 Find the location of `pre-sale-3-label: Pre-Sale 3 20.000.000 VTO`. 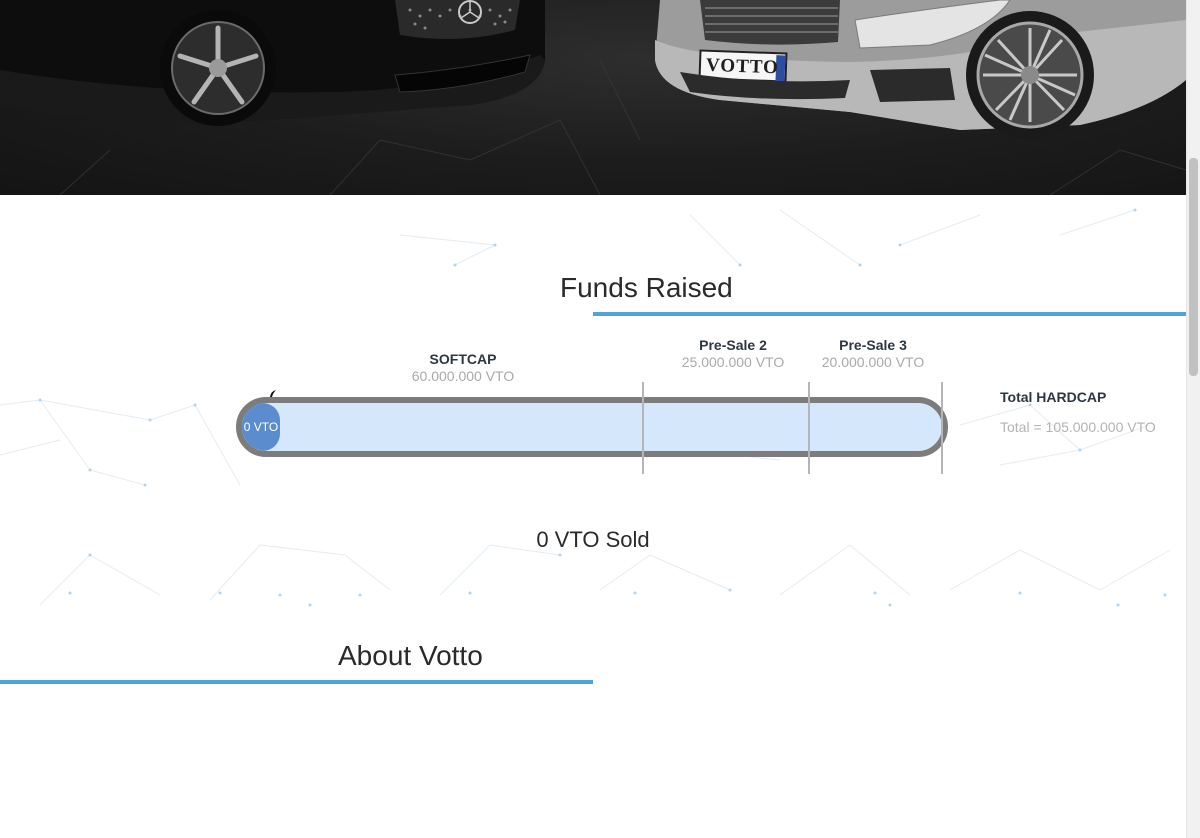

pre-sale-3-label: Pre-Sale 3 20.000.000 VTO is located at coordinates (873, 353).